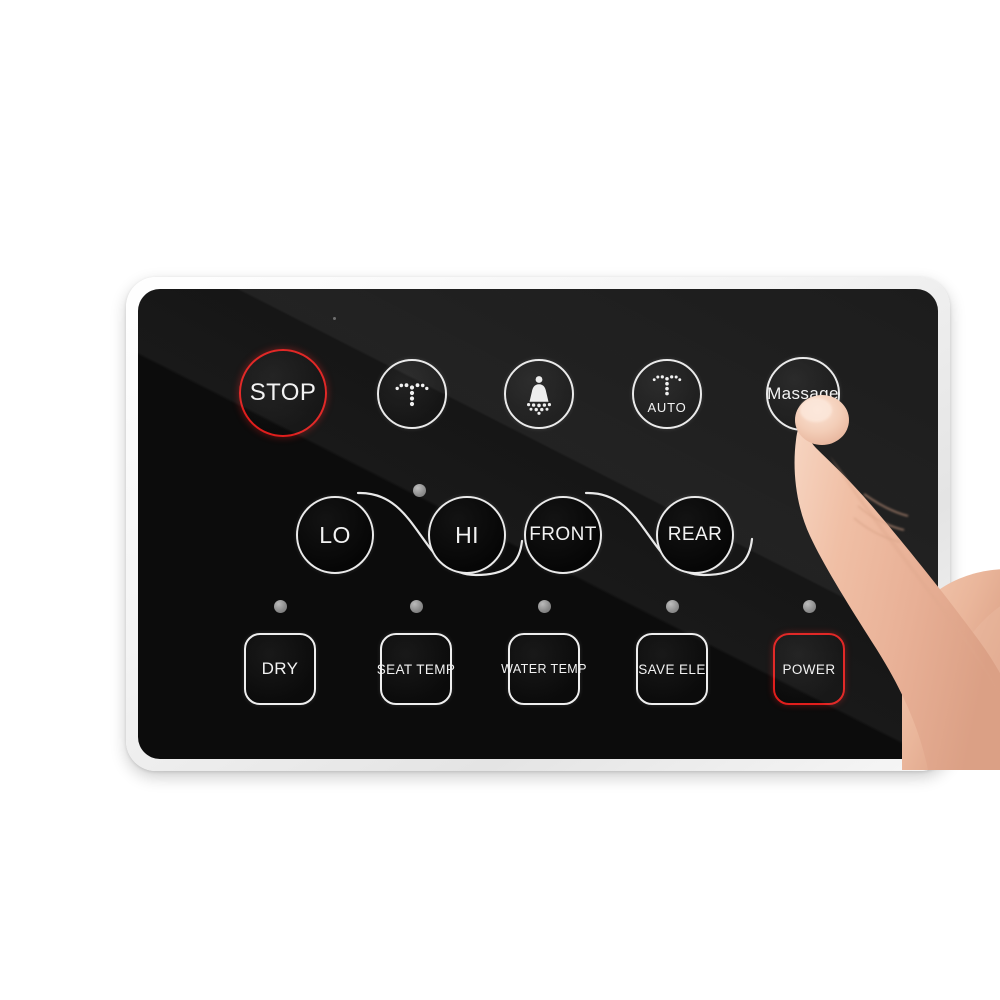 This screenshot has height=1000, width=1000. I want to click on pressure-led-indicator, so click(419, 490).